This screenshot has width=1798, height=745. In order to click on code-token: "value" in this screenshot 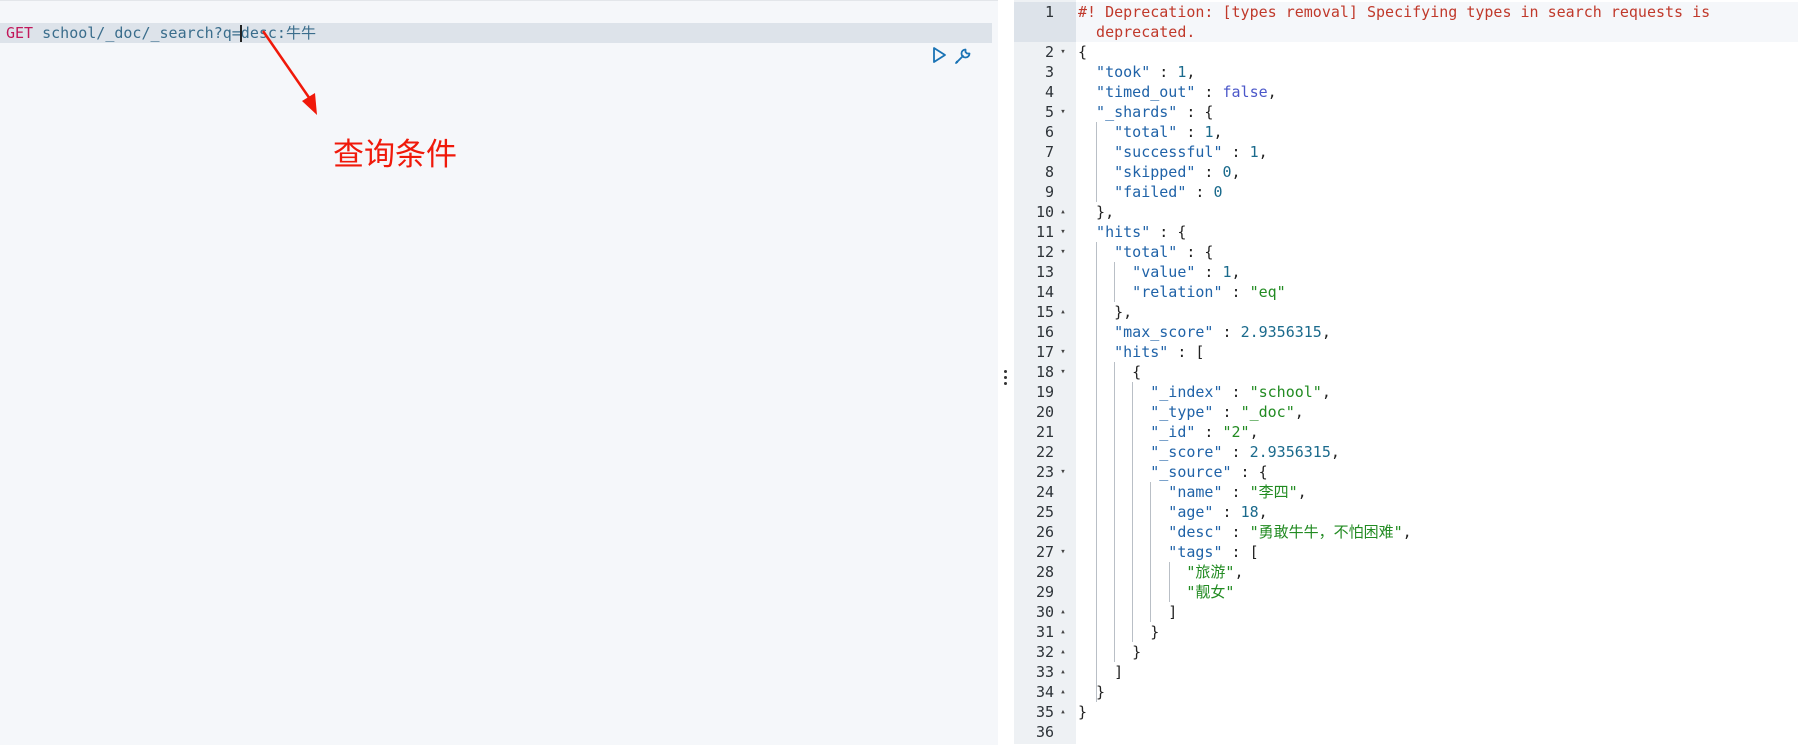, I will do `click(1137, 272)`.